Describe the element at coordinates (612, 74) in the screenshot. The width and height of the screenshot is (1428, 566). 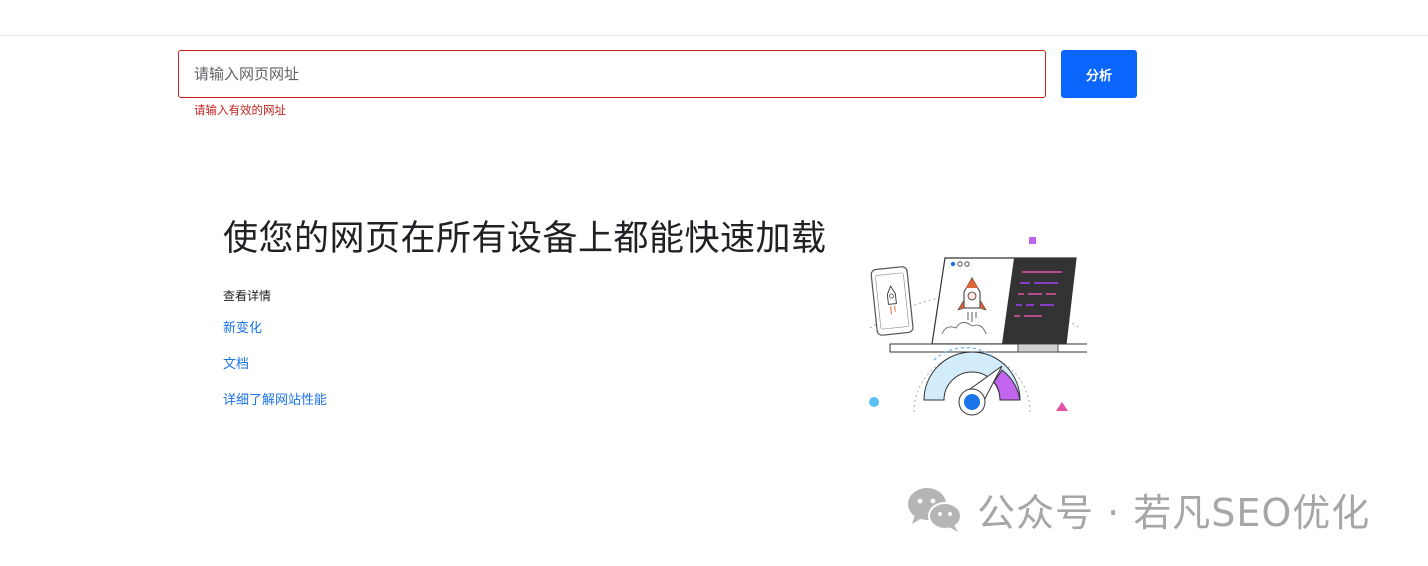
I see `url-input` at that location.